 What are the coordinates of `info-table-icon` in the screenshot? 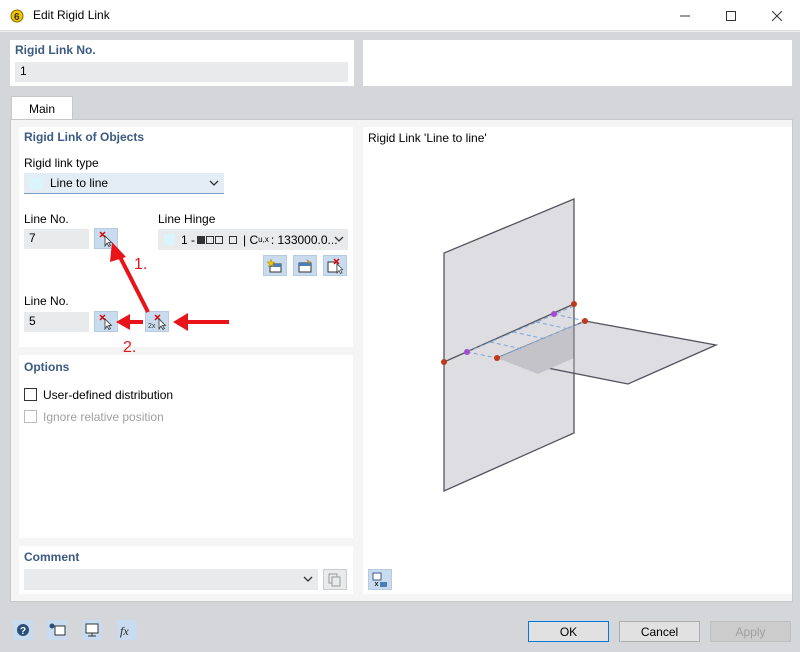 It's located at (57, 630).